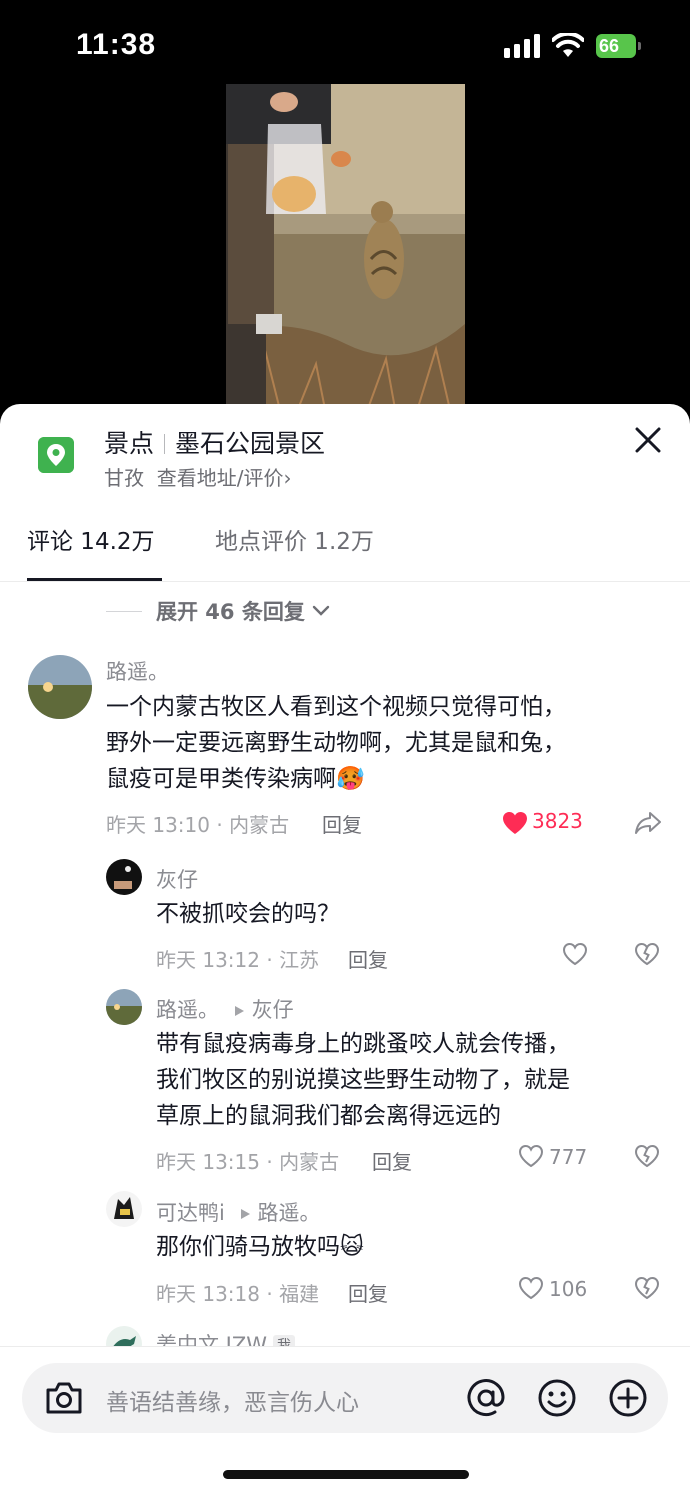  I want to click on expand-replies-button: 展开 46 条回复, so click(218, 610).